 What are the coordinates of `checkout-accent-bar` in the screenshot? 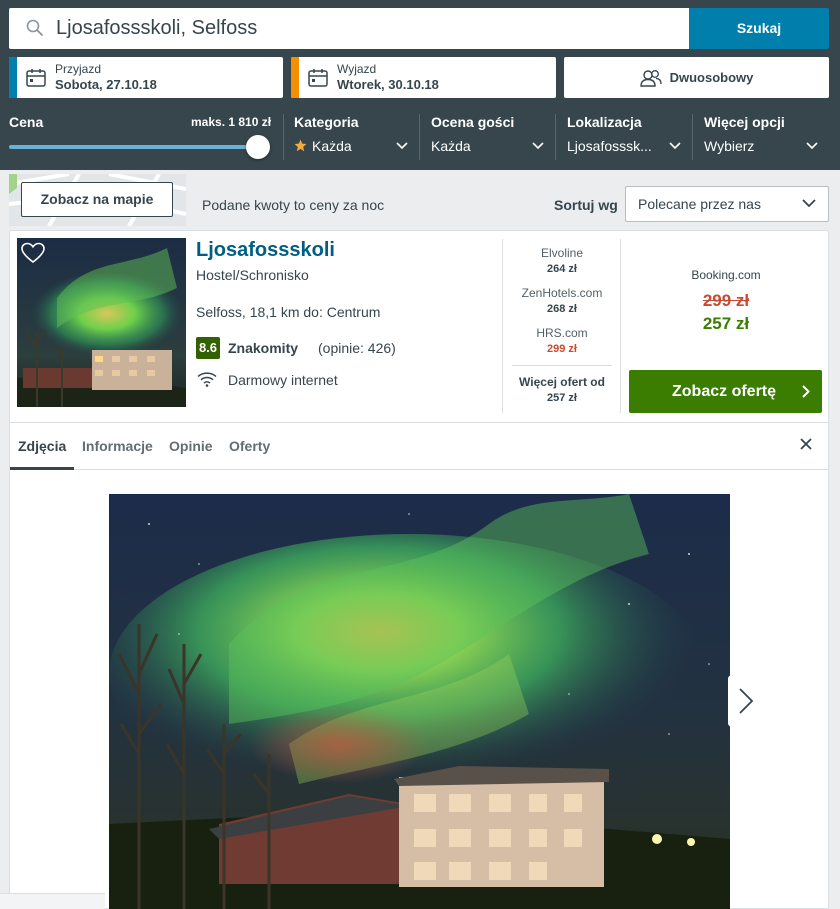 It's located at (295, 77).